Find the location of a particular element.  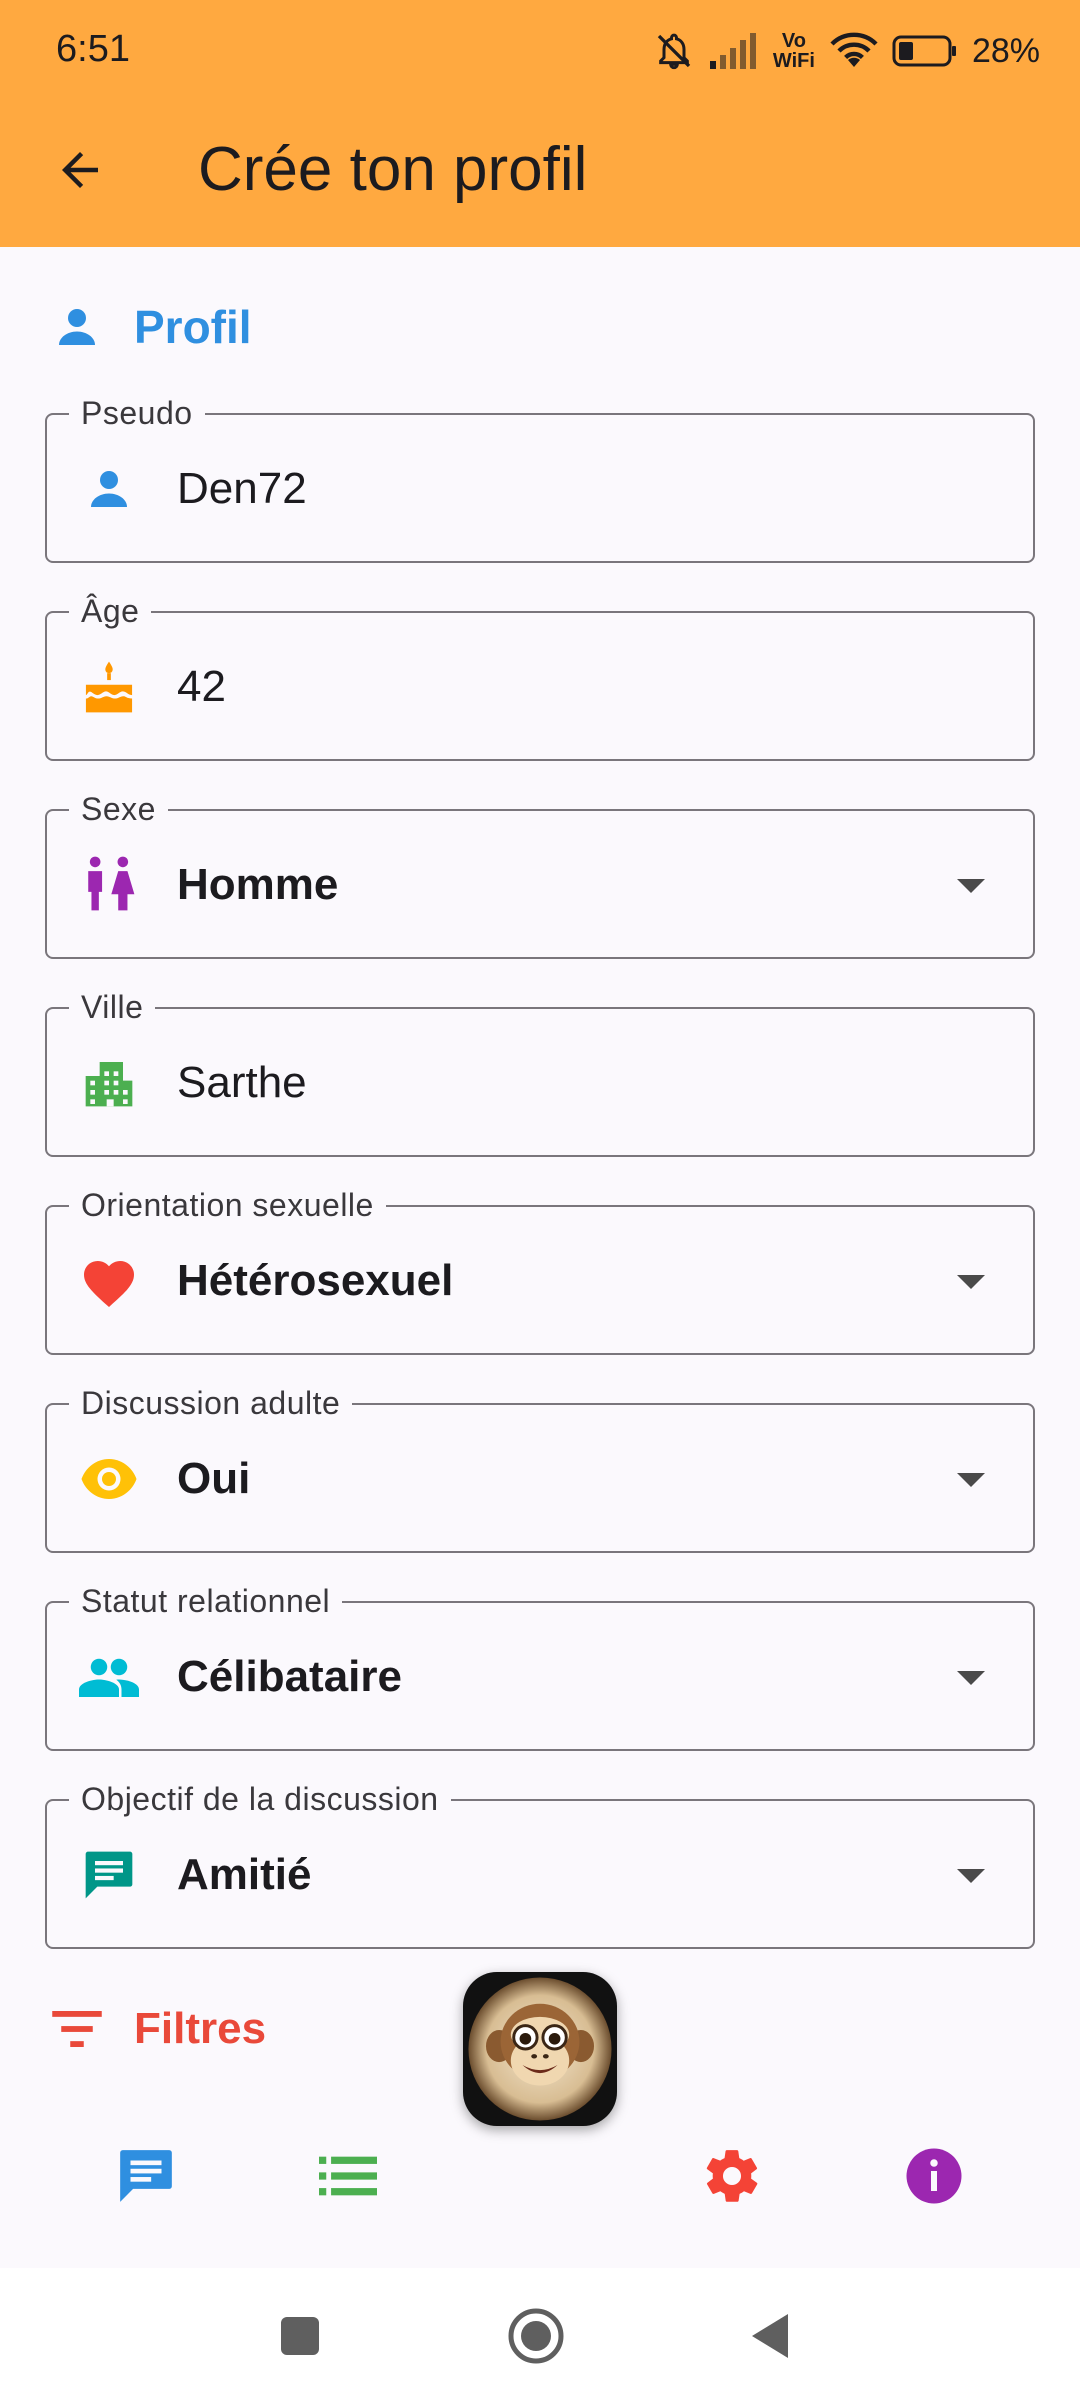

list-icon is located at coordinates (348, 2176).